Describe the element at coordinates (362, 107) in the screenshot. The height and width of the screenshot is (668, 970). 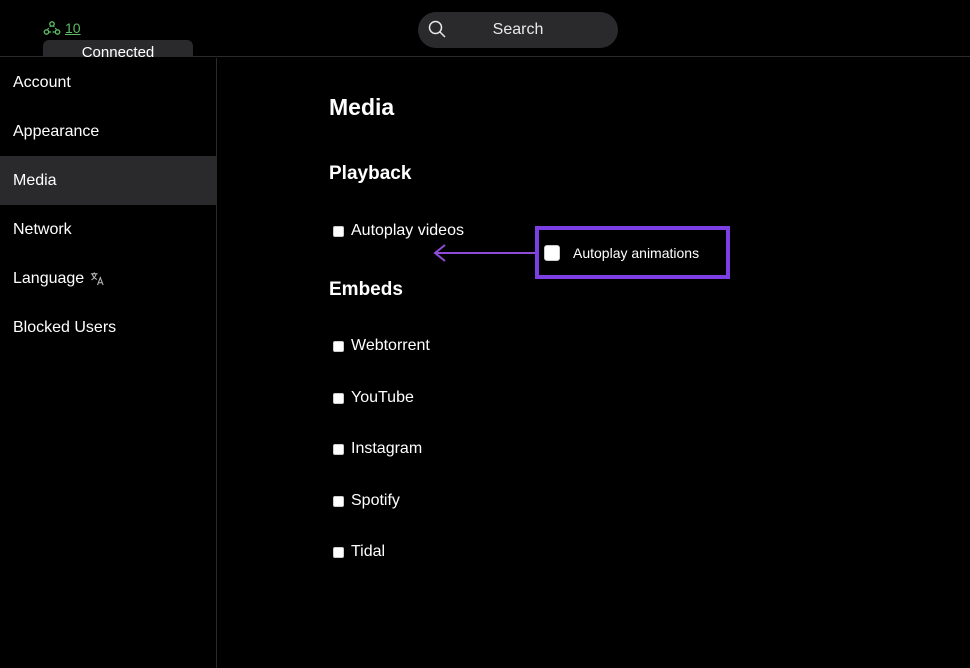
I see `page-title: Media` at that location.